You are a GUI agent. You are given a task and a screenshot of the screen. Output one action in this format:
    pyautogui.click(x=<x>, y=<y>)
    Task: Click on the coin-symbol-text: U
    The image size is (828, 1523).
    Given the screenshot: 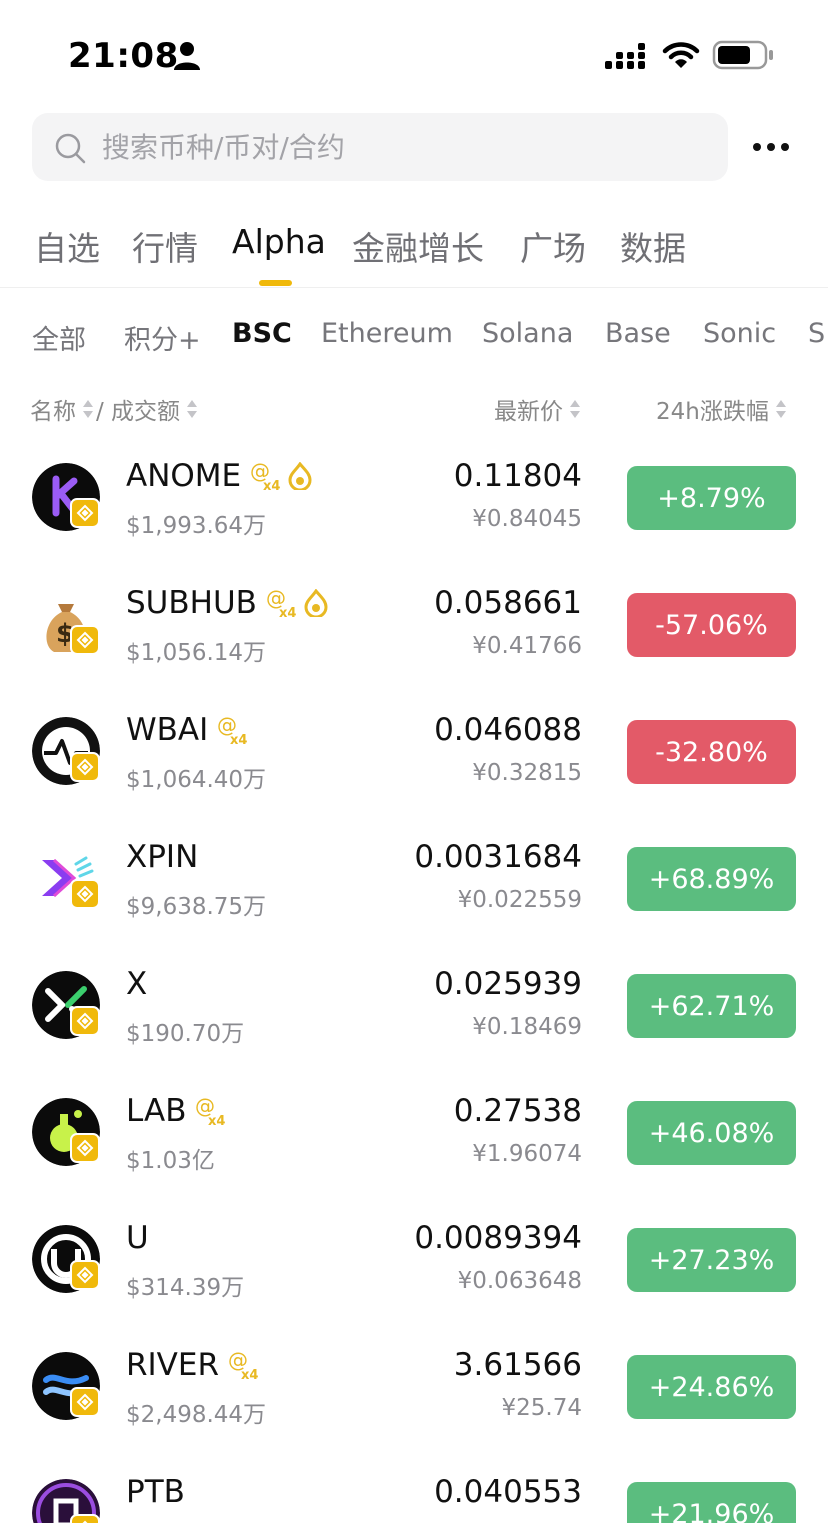 What is the action you would take?
    pyautogui.click(x=137, y=1238)
    